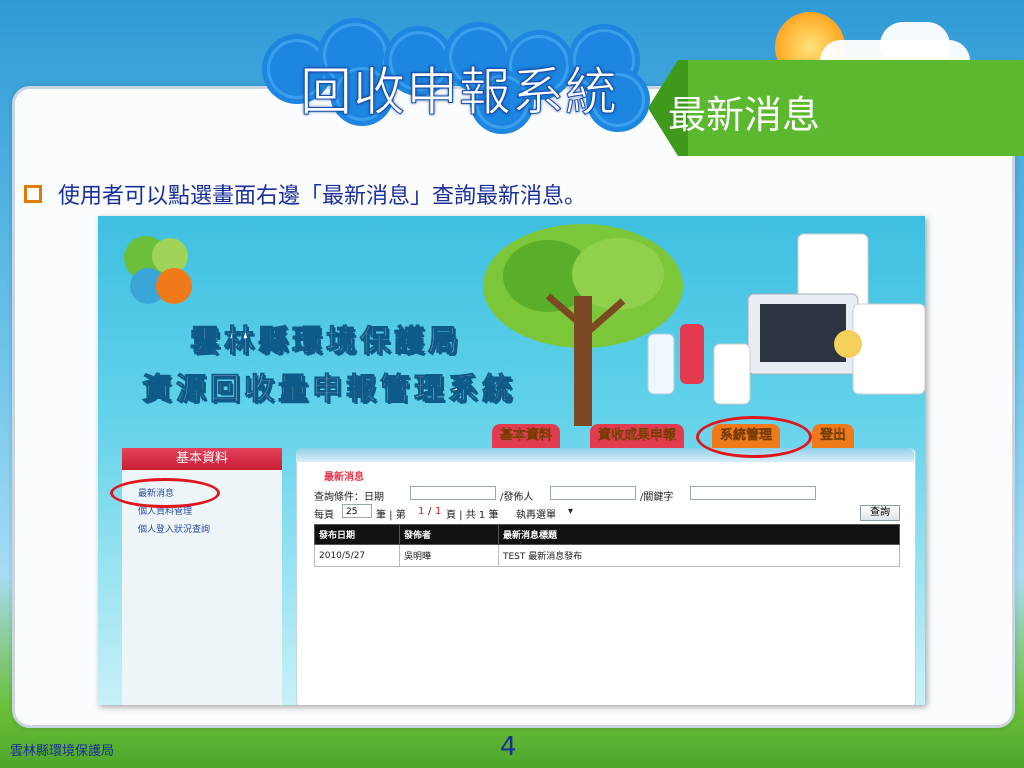 This screenshot has width=1024, height=768. Describe the element at coordinates (329, 390) in the screenshot. I see `system-name-text: 資源回收量申報管理系統` at that location.